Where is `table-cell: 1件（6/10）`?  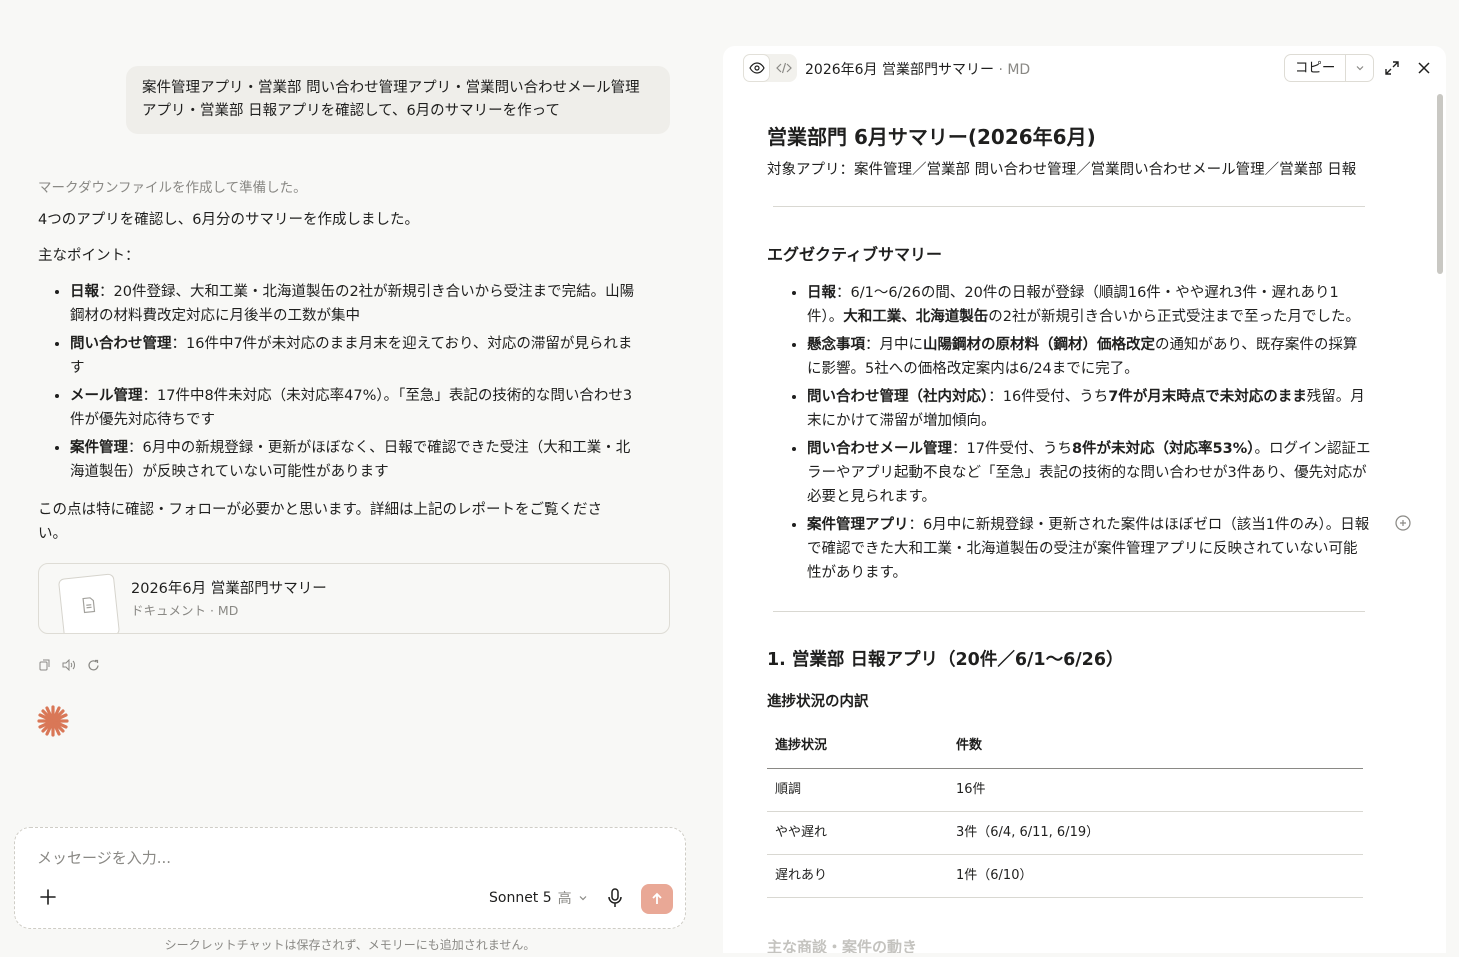 table-cell: 1件（6/10） is located at coordinates (1155, 876).